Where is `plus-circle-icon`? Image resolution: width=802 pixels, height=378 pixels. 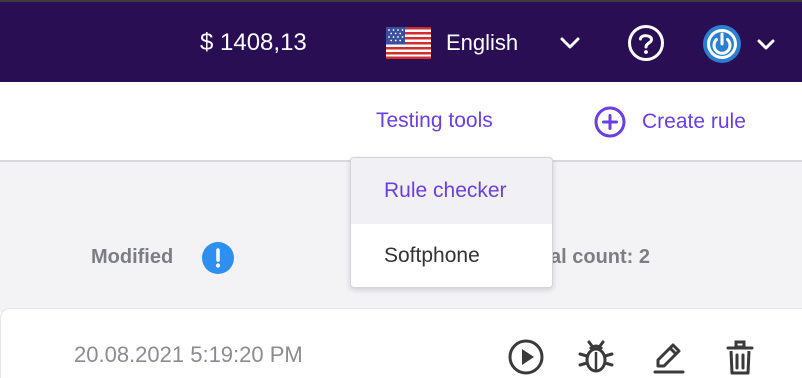 plus-circle-icon is located at coordinates (610, 122).